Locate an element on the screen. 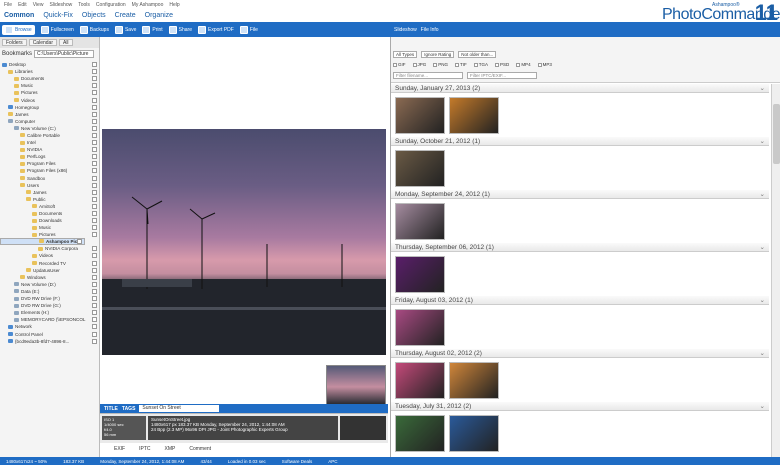 This screenshot has height=465, width=780. extension-option: PSD is located at coordinates (502, 64).